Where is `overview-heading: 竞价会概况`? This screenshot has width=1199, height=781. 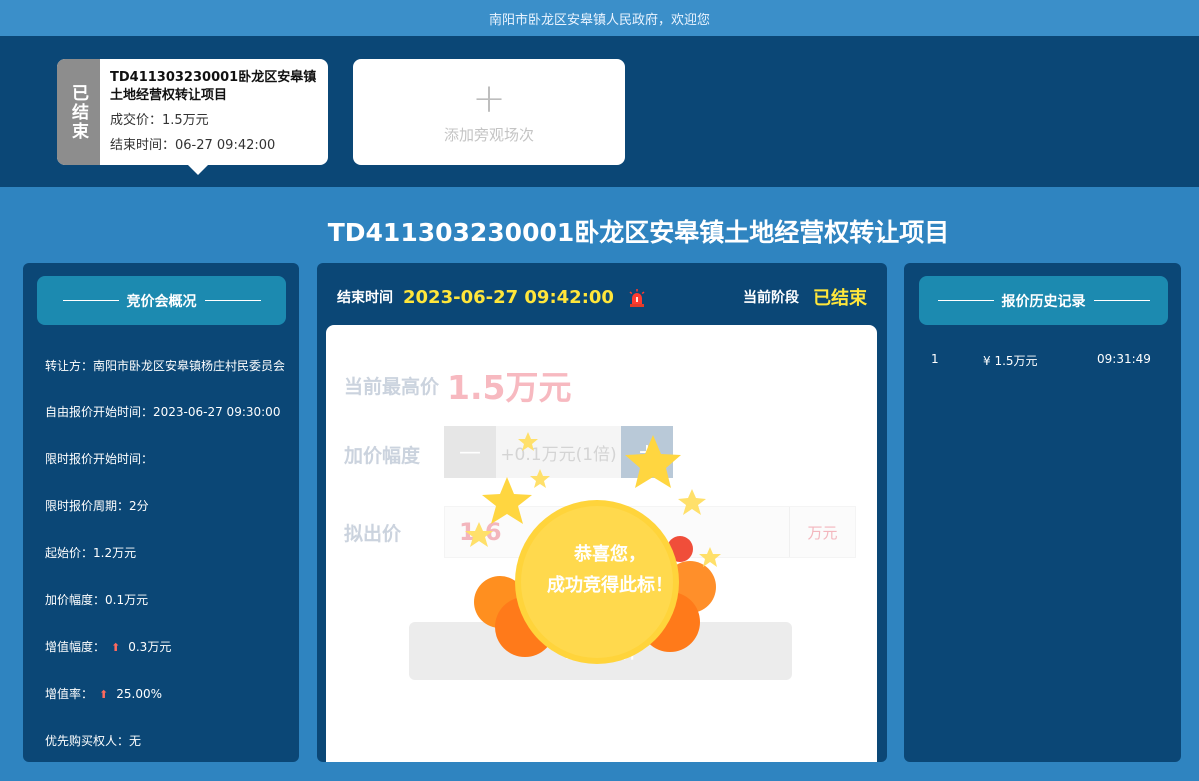
overview-heading: 竞价会概况 is located at coordinates (161, 300).